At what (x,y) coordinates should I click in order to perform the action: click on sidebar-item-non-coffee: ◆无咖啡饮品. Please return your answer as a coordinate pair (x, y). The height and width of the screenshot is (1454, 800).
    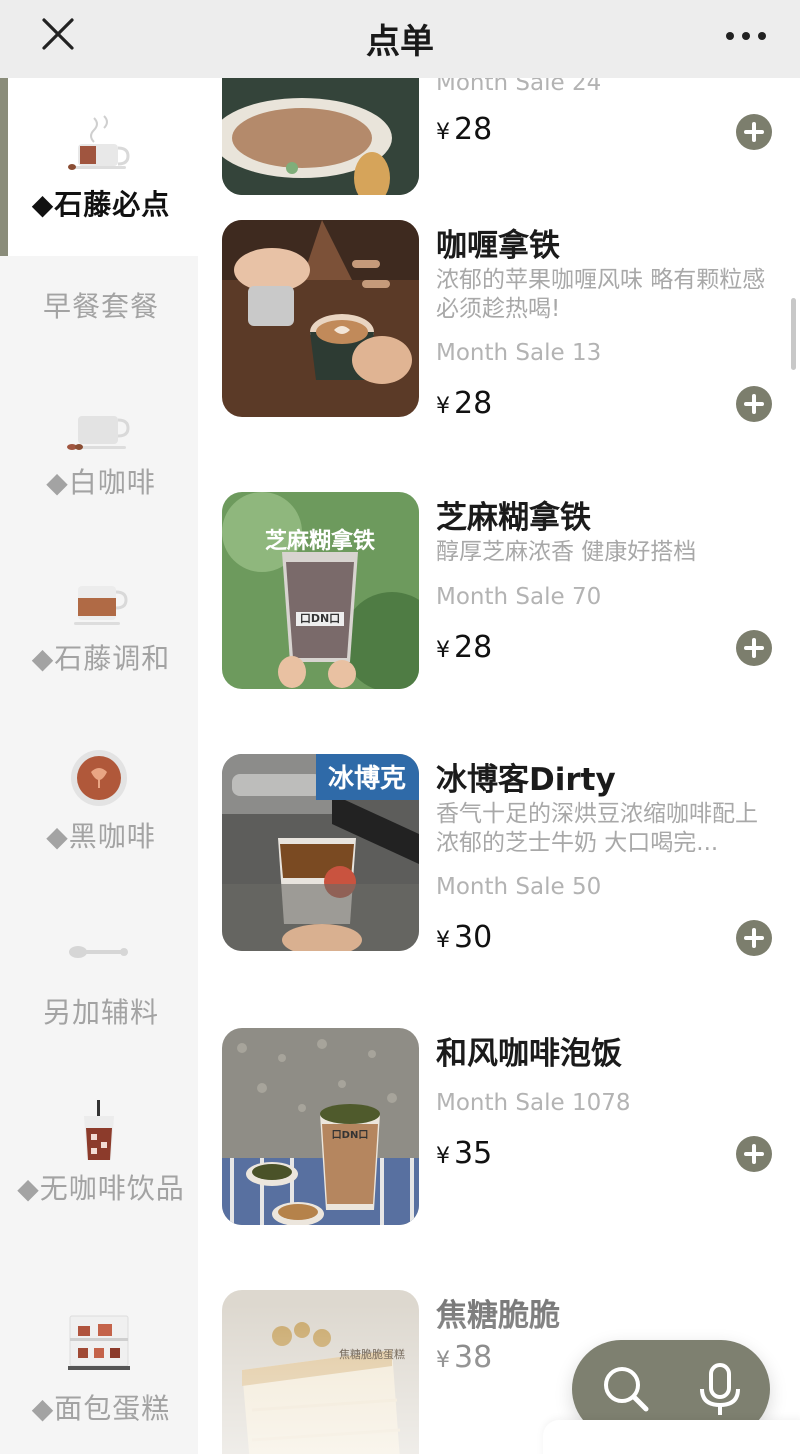
    Looking at the image, I should click on (99, 1189).